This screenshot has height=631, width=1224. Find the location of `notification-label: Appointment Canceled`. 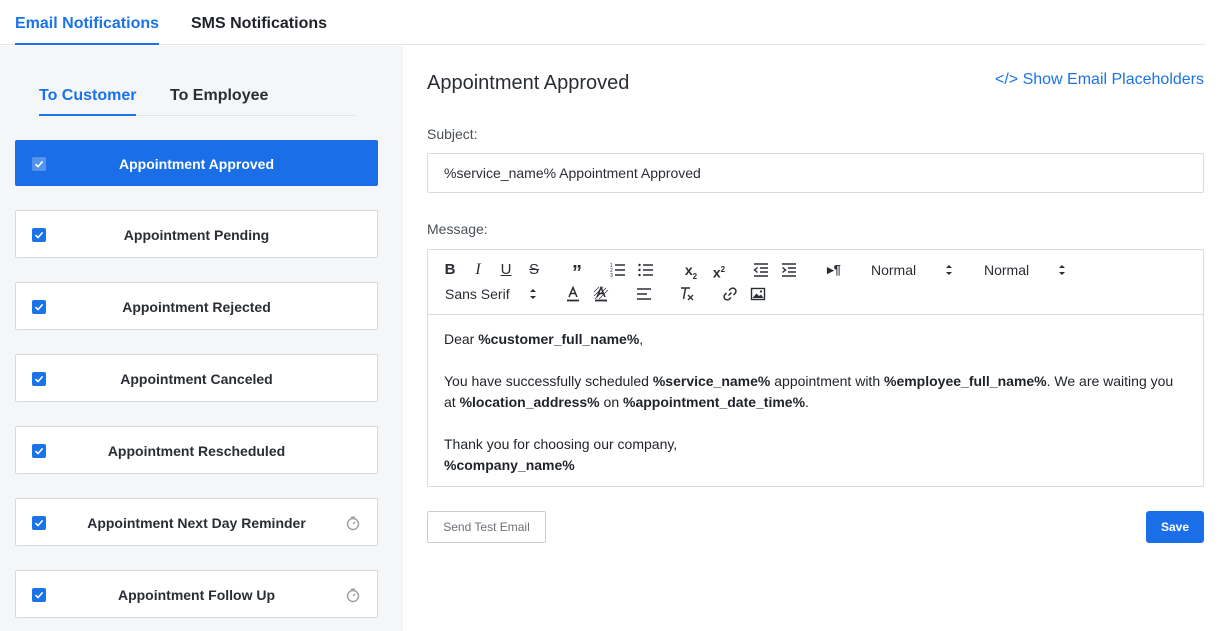

notification-label: Appointment Canceled is located at coordinates (196, 379).